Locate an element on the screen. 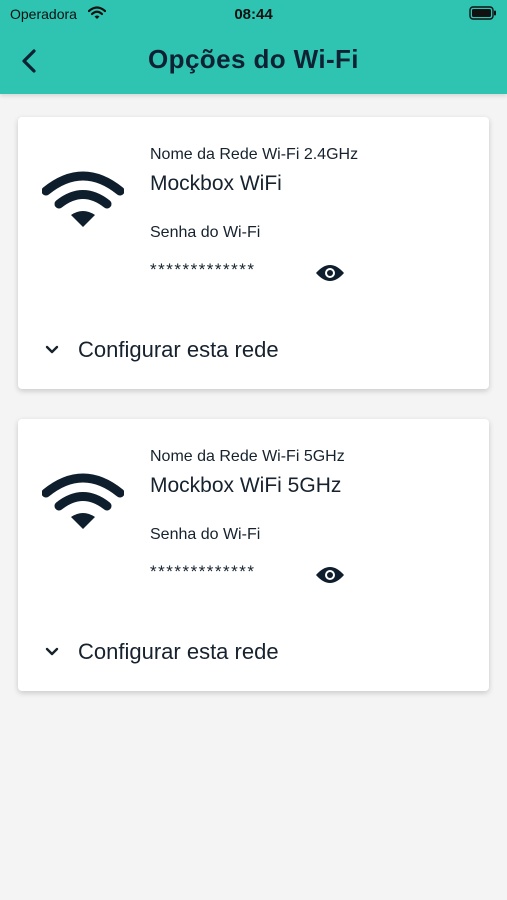  battery-icon is located at coordinates (483, 15).